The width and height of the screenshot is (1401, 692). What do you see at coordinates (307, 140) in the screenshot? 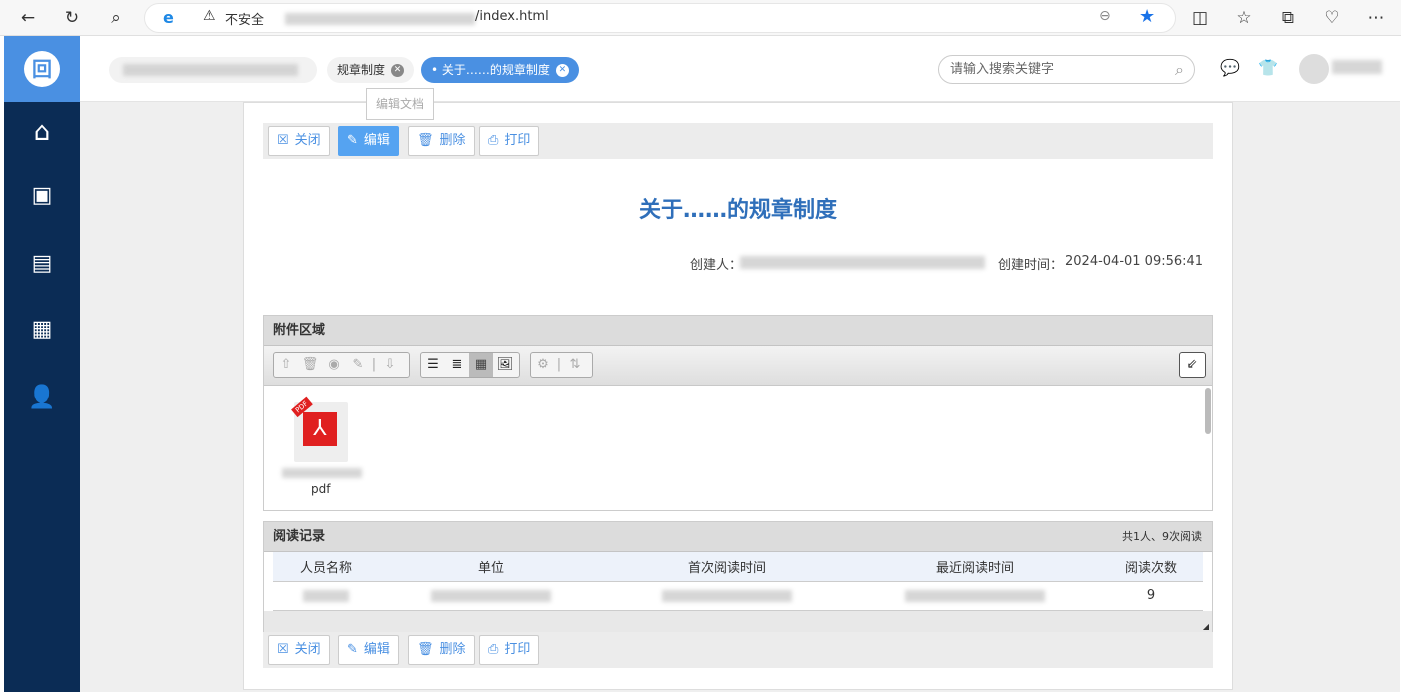
I see `close-label: 关闭` at bounding box center [307, 140].